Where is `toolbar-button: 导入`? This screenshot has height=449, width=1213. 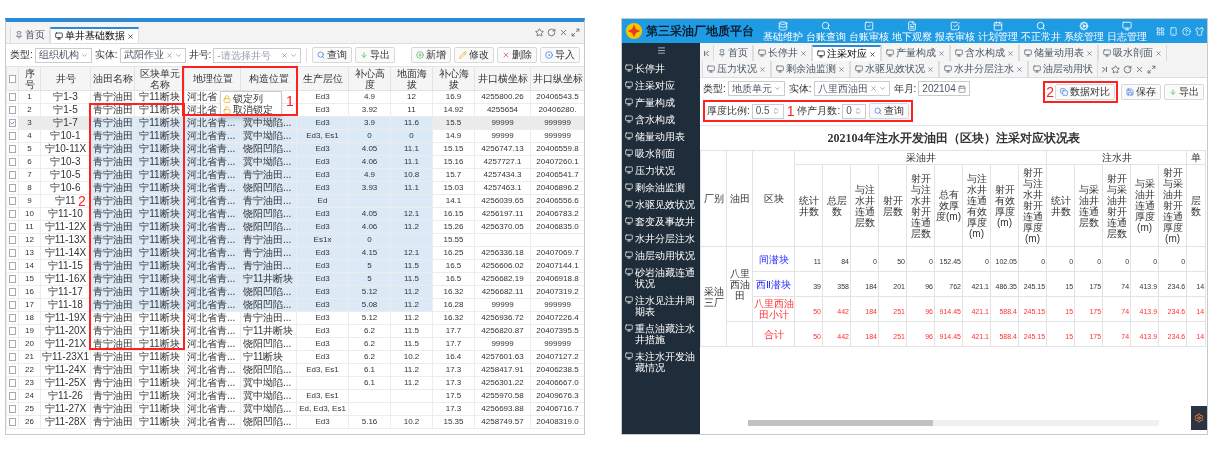
toolbar-button: 导入 is located at coordinates (560, 55).